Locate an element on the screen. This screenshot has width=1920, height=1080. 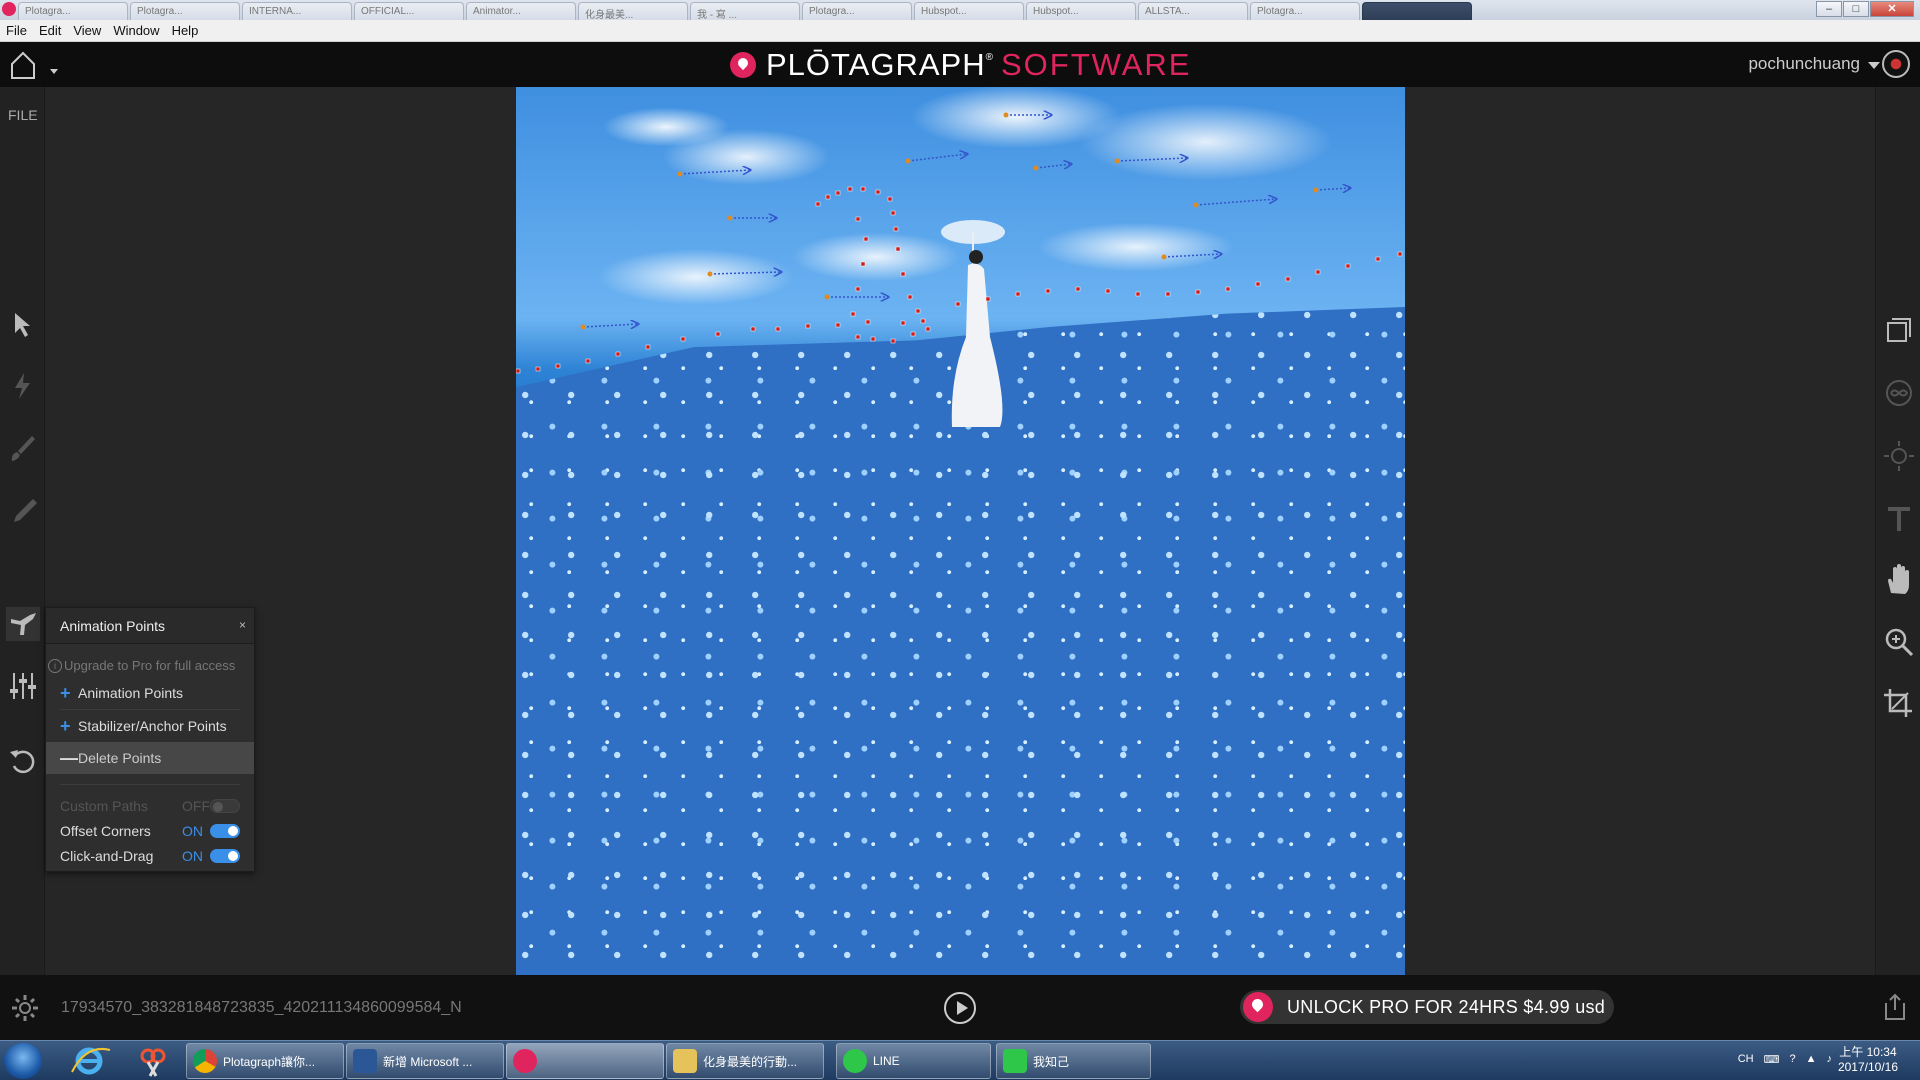
keyboard-icon: ⌨ is located at coordinates (1772, 1059).